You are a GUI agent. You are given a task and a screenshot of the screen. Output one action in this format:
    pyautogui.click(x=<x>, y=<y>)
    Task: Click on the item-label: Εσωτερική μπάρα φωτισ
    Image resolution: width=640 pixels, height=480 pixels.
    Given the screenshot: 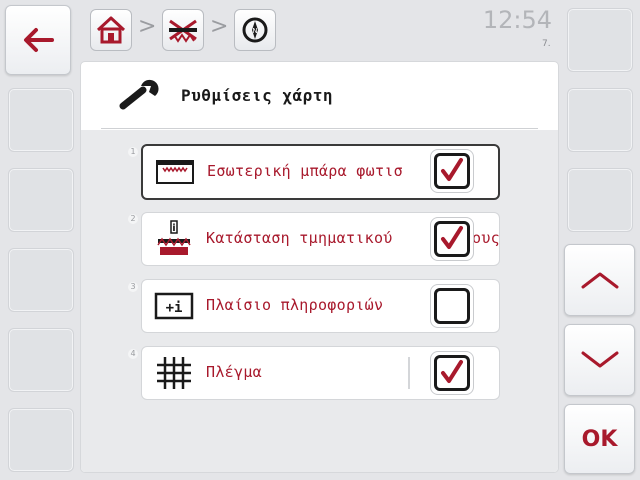 What is the action you would take?
    pyautogui.click(x=305, y=171)
    